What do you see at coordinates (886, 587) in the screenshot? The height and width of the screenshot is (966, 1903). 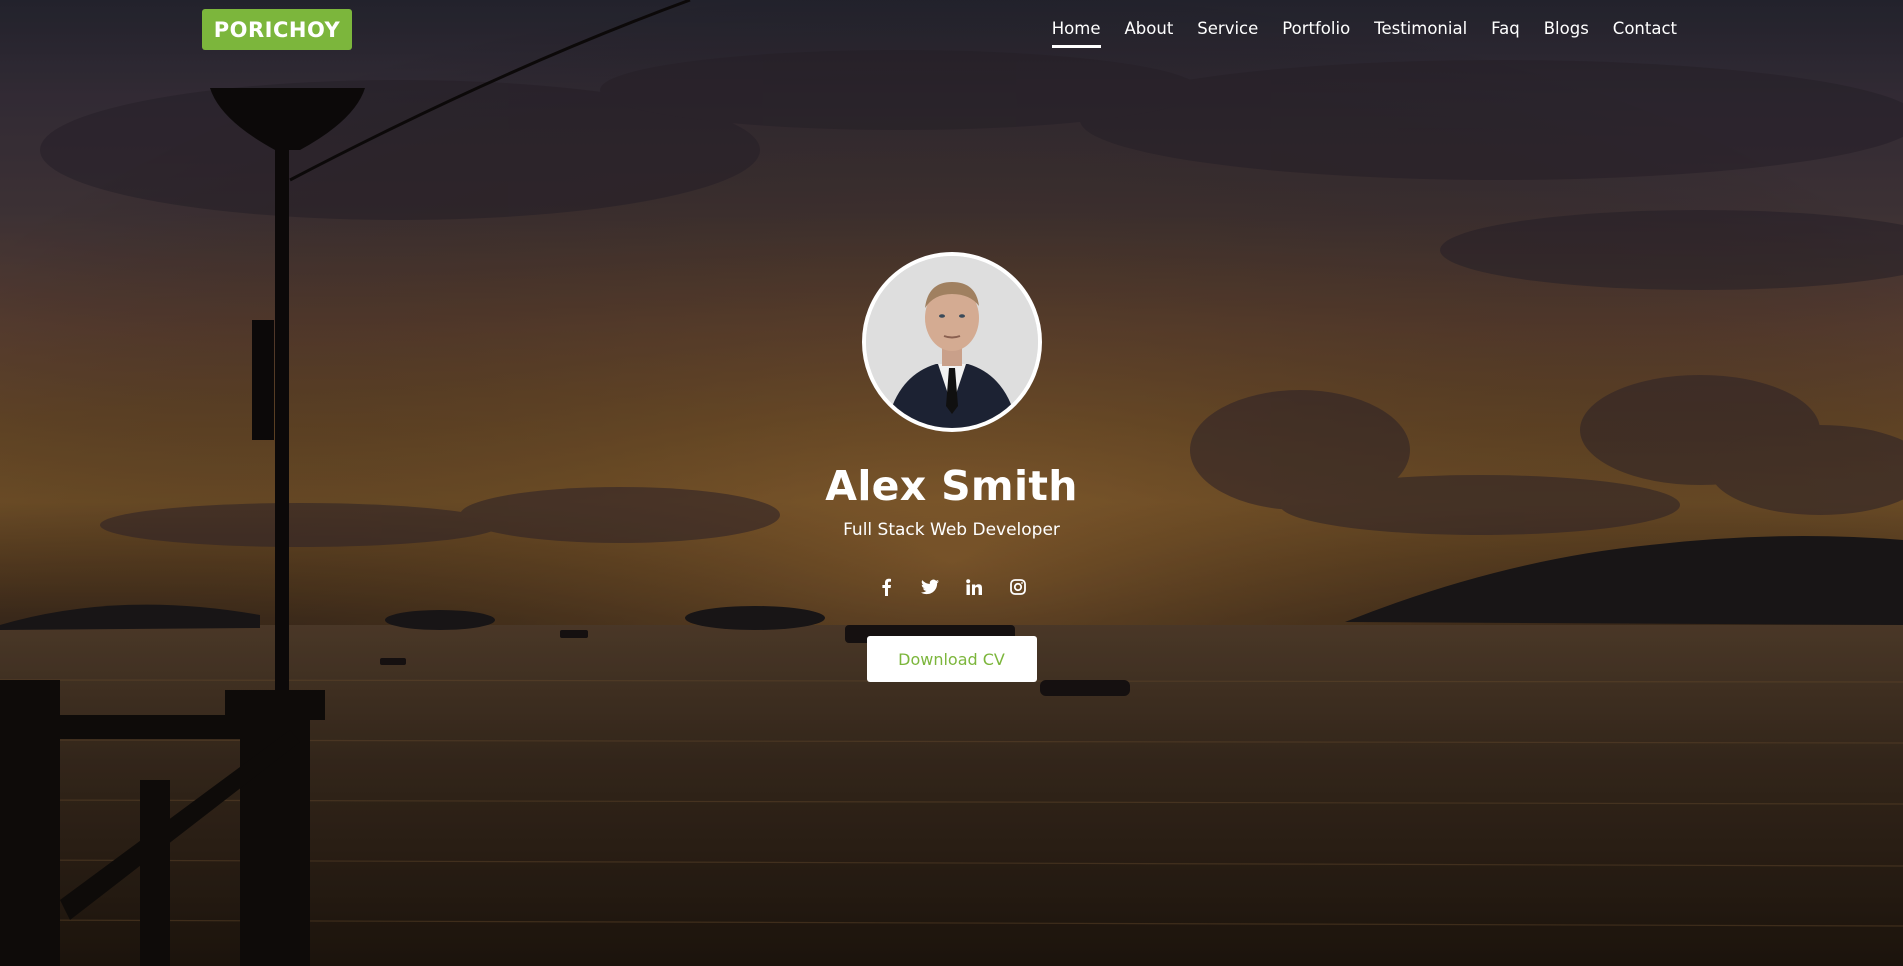 I see `facebook-icon` at bounding box center [886, 587].